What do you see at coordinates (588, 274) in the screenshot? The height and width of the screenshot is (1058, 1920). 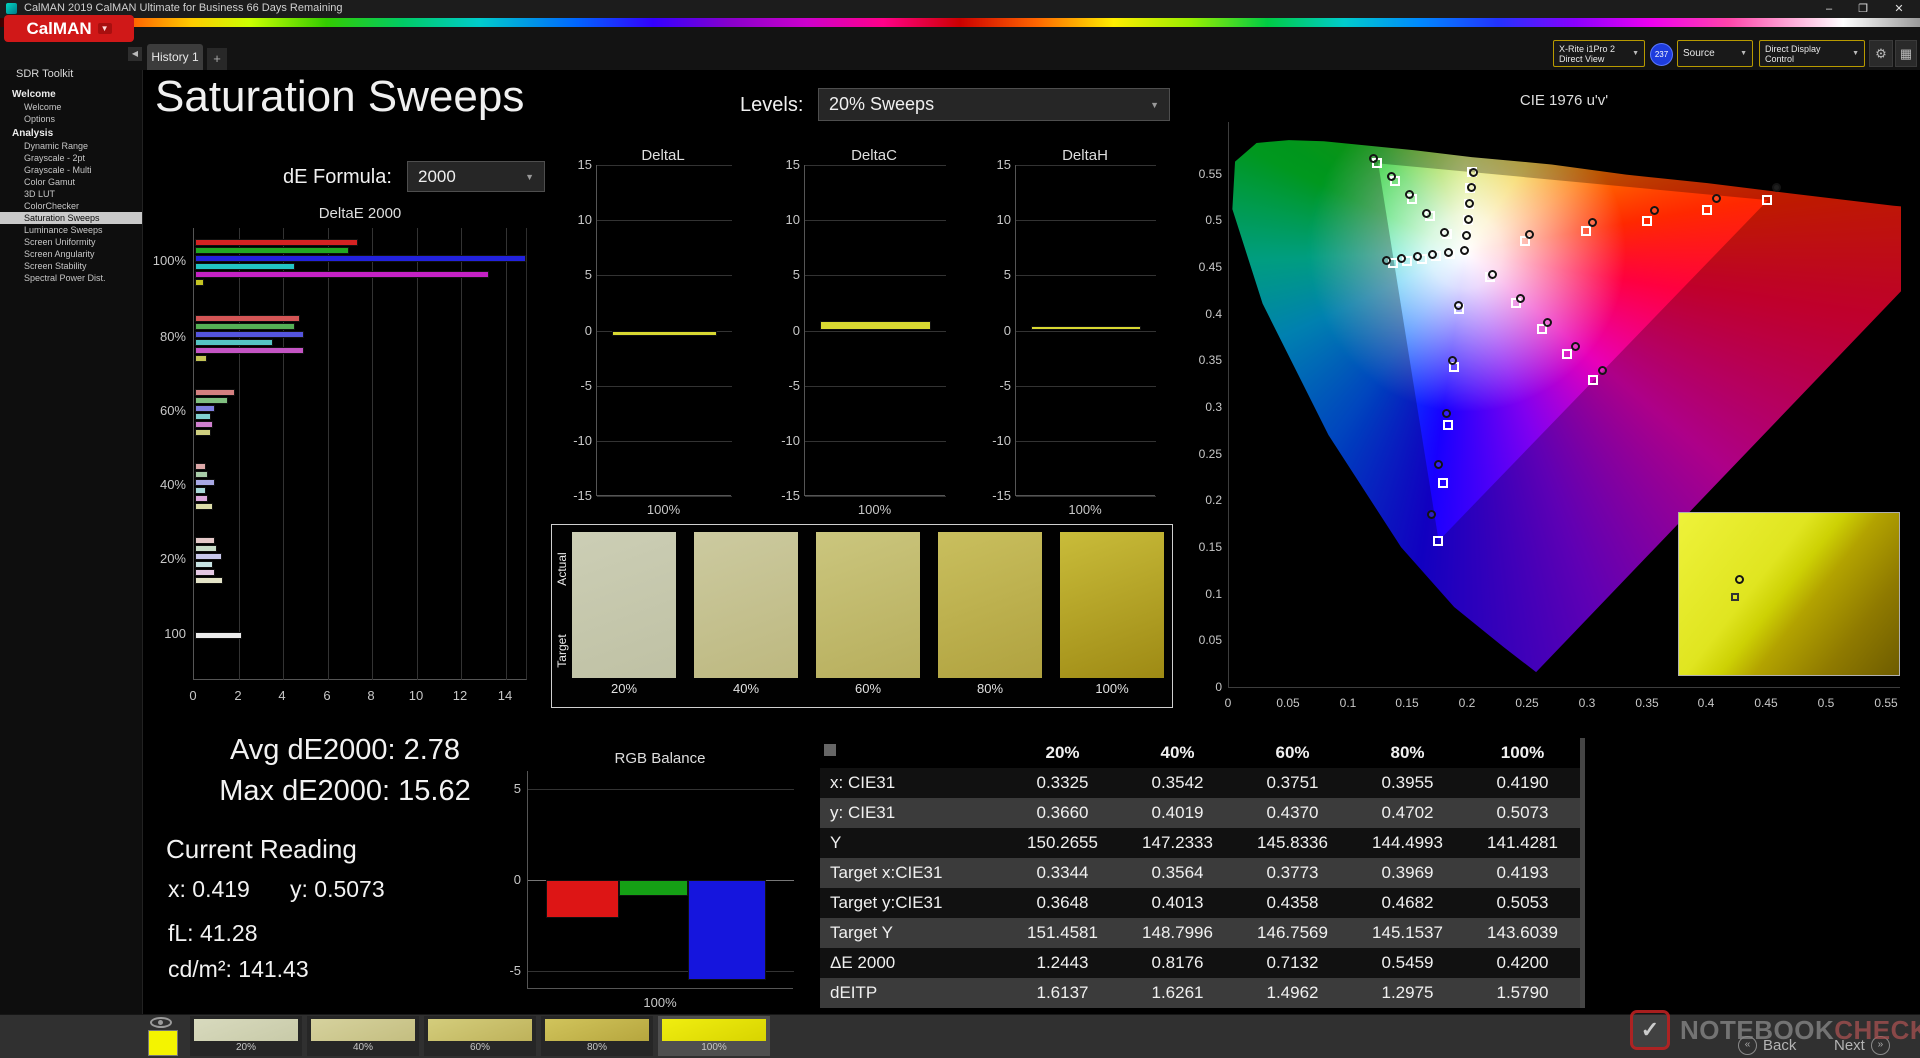 I see `delta-y-tick: 5` at bounding box center [588, 274].